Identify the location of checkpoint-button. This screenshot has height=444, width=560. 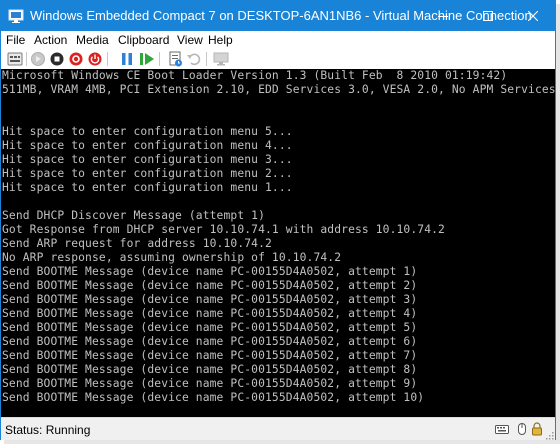
(175, 59).